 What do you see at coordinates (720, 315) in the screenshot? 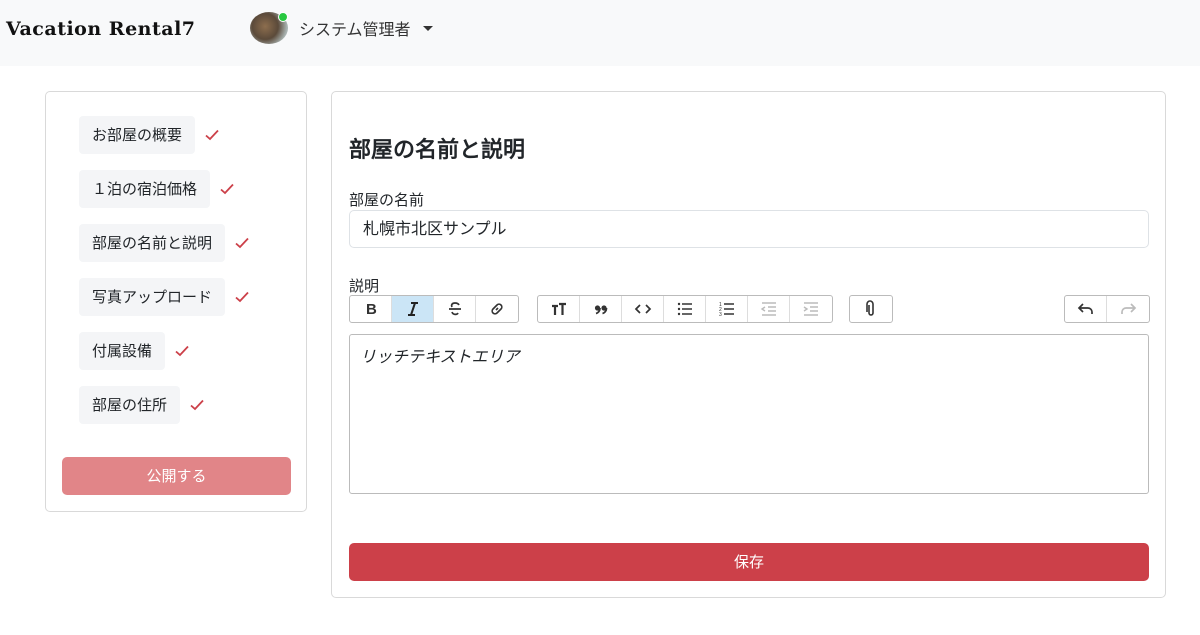
I see `svg-text: 3` at bounding box center [720, 315].